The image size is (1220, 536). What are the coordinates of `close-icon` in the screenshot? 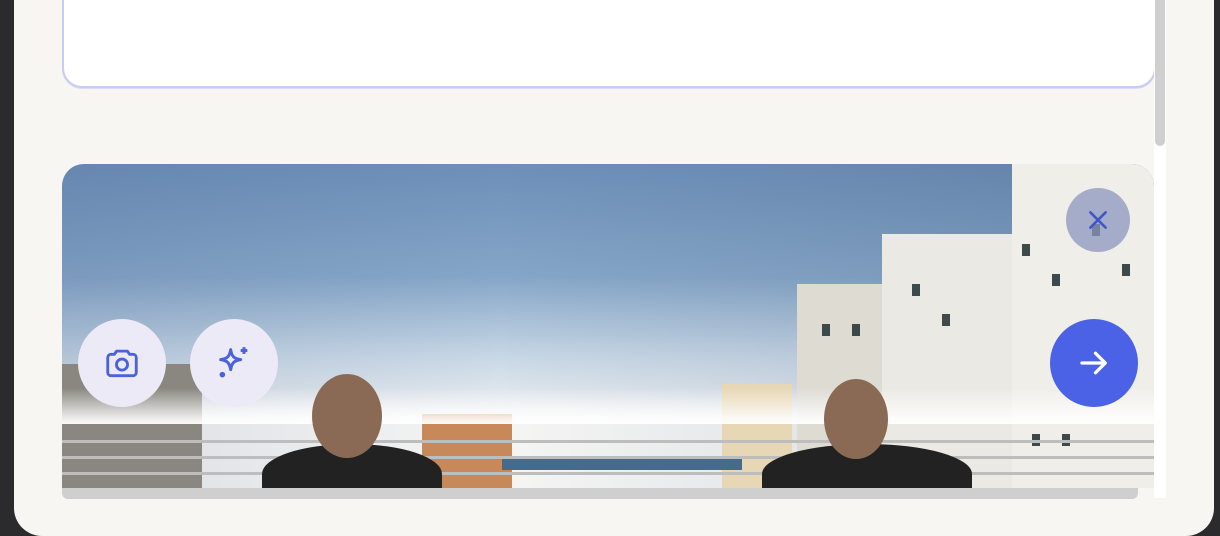 It's located at (1098, 220).